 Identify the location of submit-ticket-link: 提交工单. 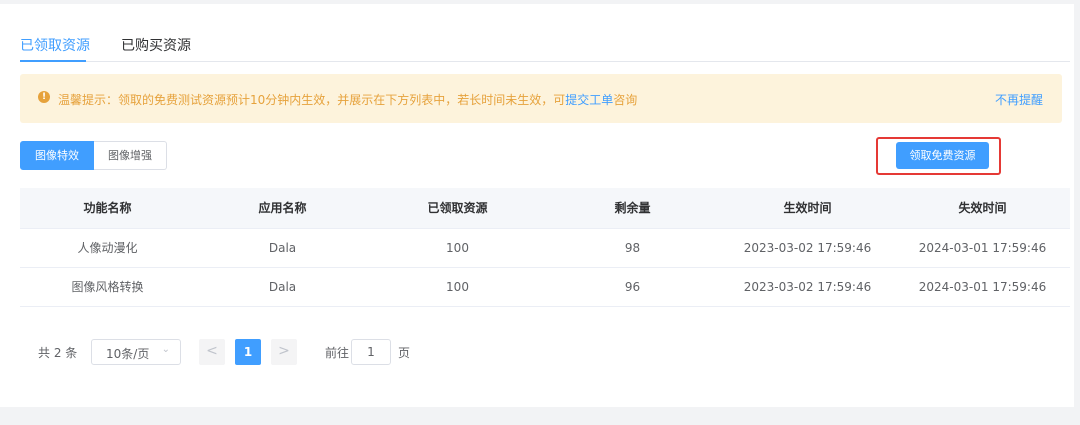
(589, 100).